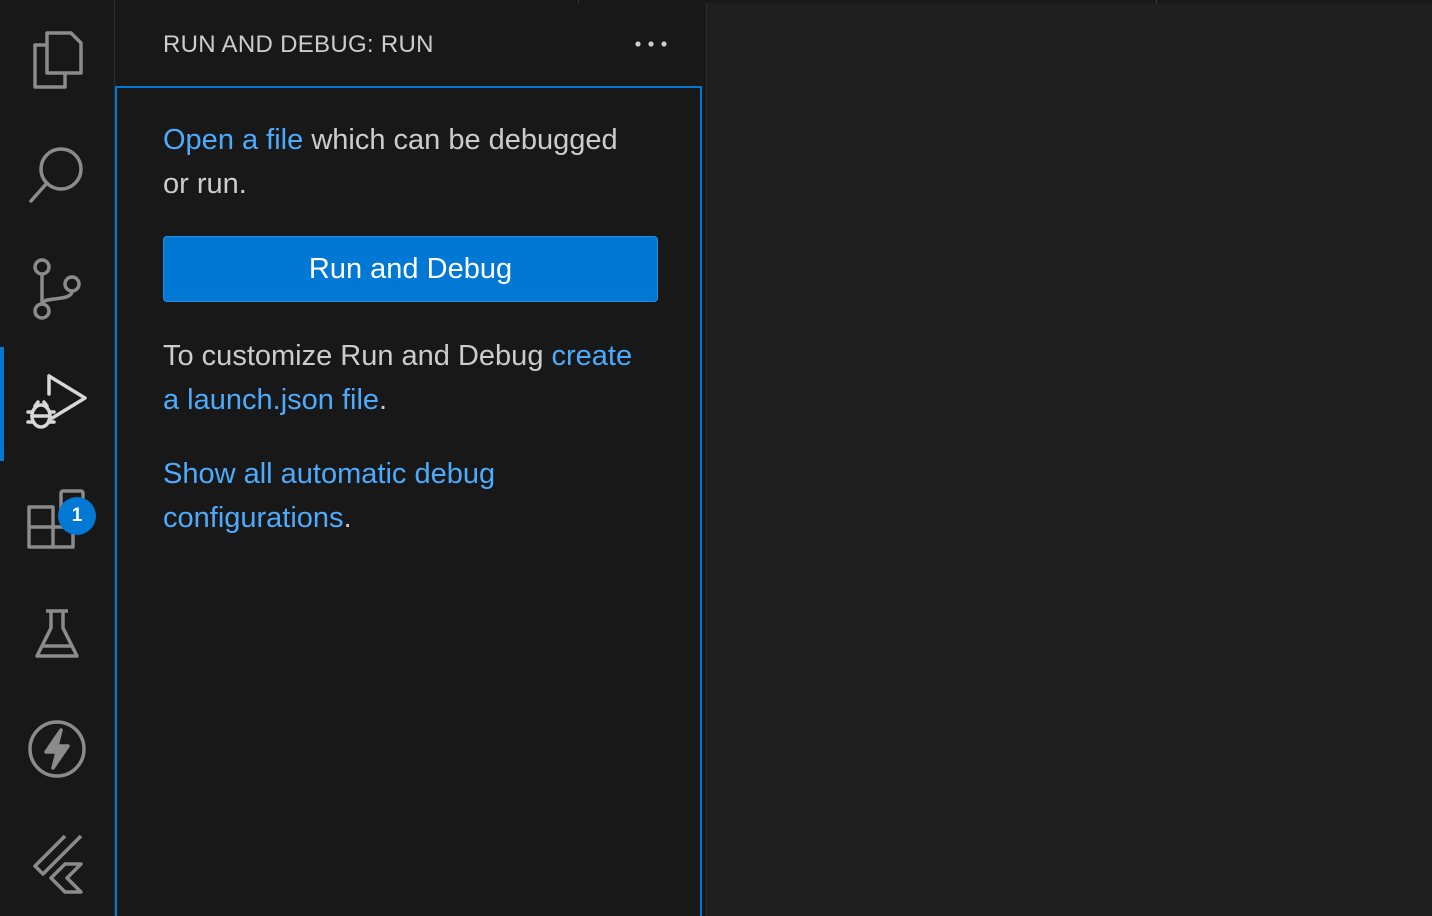 This screenshot has width=1432, height=916. I want to click on flutter-icon, so click(58, 864).